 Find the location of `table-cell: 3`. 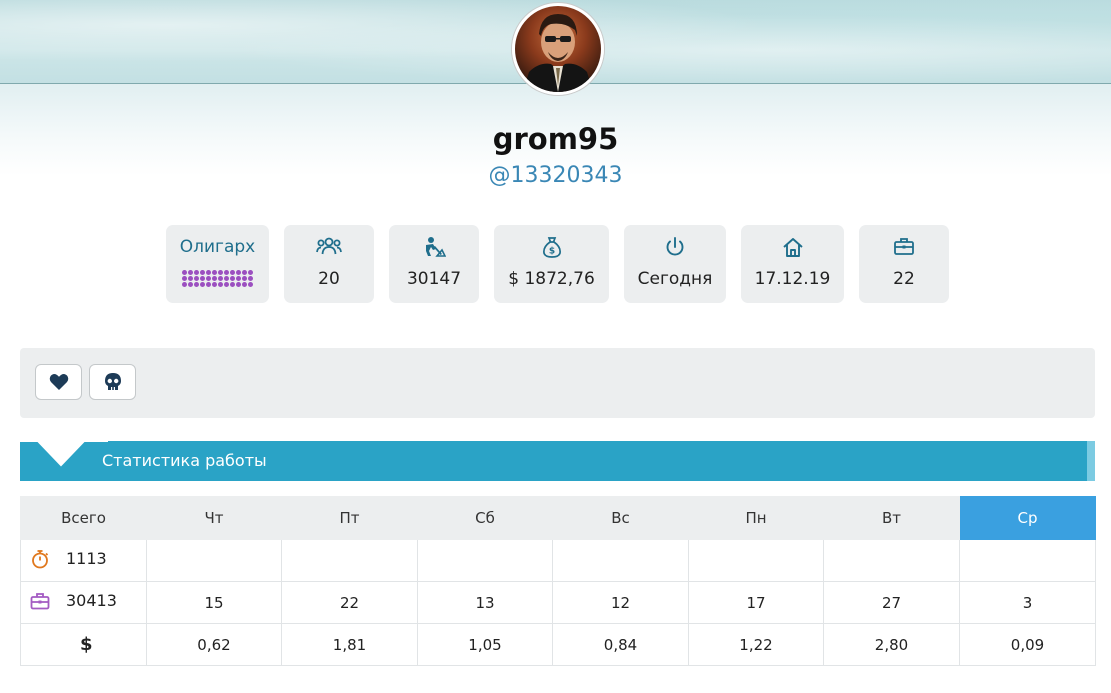

table-cell: 3 is located at coordinates (1027, 602).